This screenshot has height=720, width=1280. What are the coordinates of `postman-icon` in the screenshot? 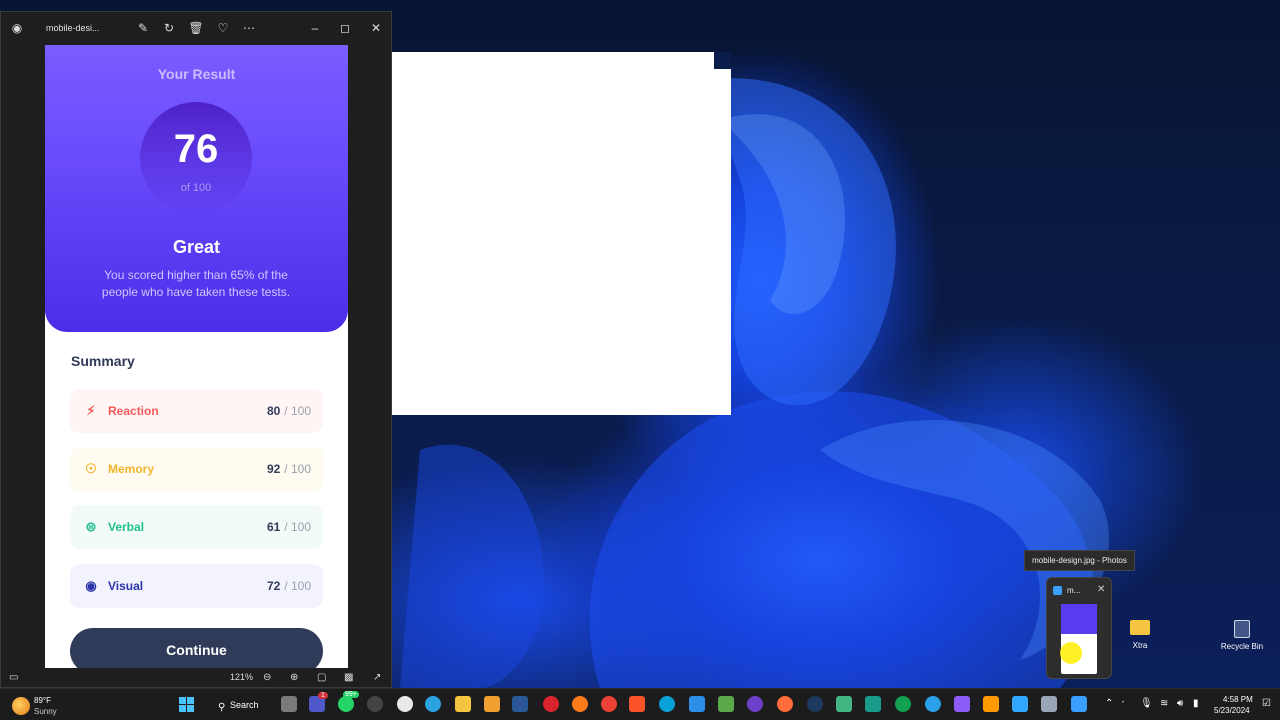 It's located at (785, 704).